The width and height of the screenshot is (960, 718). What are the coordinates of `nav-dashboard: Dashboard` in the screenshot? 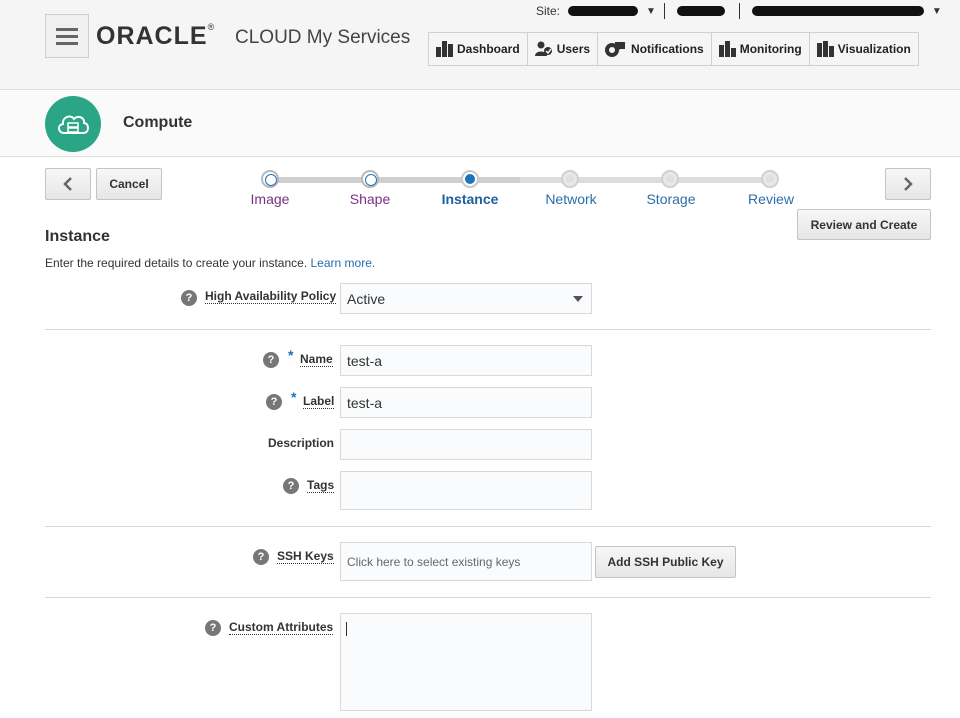 It's located at (478, 49).